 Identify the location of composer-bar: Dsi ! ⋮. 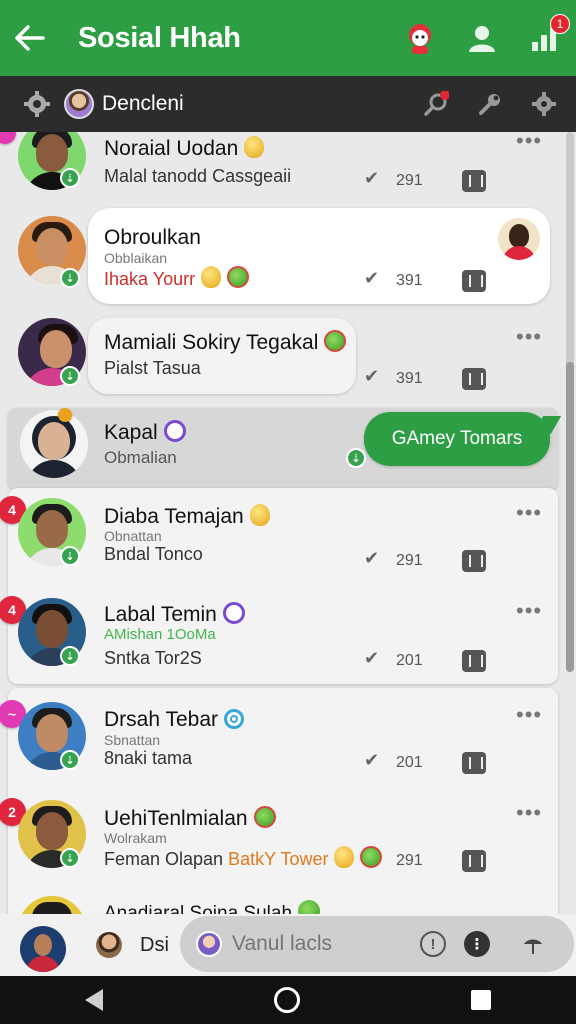
(288, 945).